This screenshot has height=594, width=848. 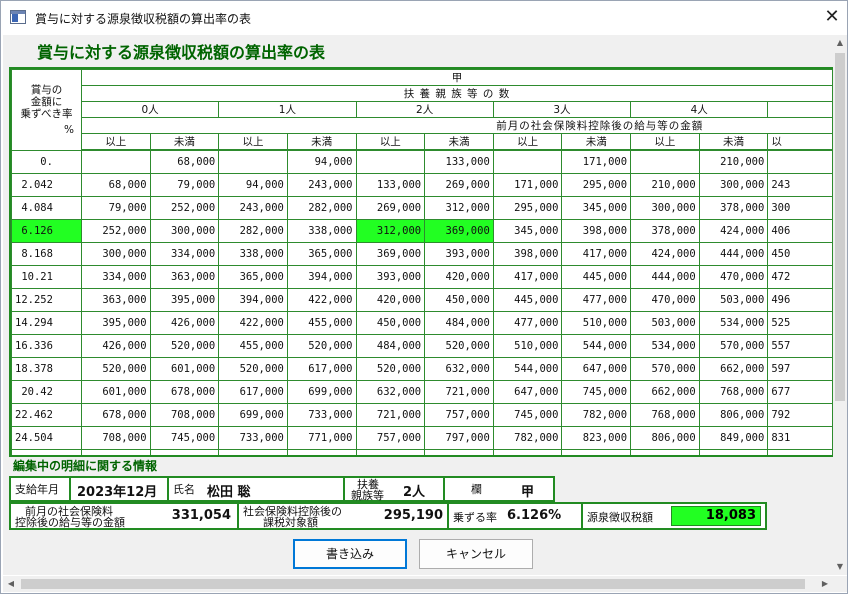 I want to click on scroll-corner, so click(x=840, y=584).